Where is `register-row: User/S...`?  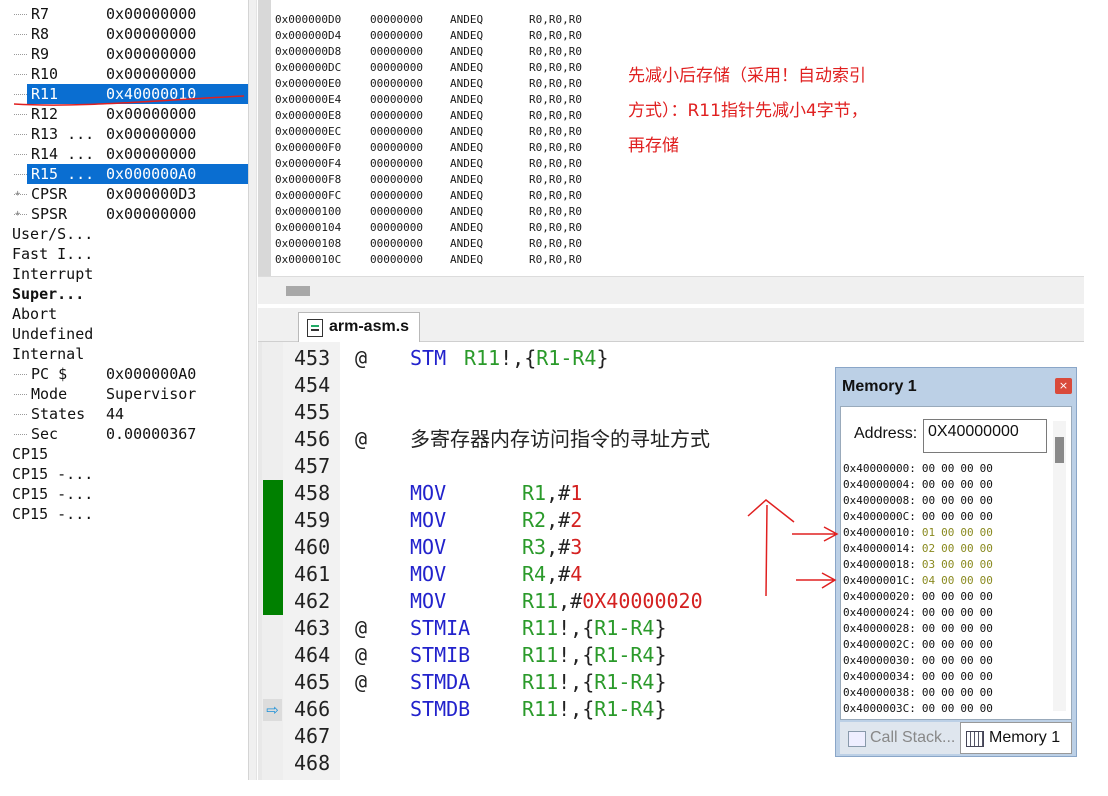
register-row: User/S... is located at coordinates (124, 234).